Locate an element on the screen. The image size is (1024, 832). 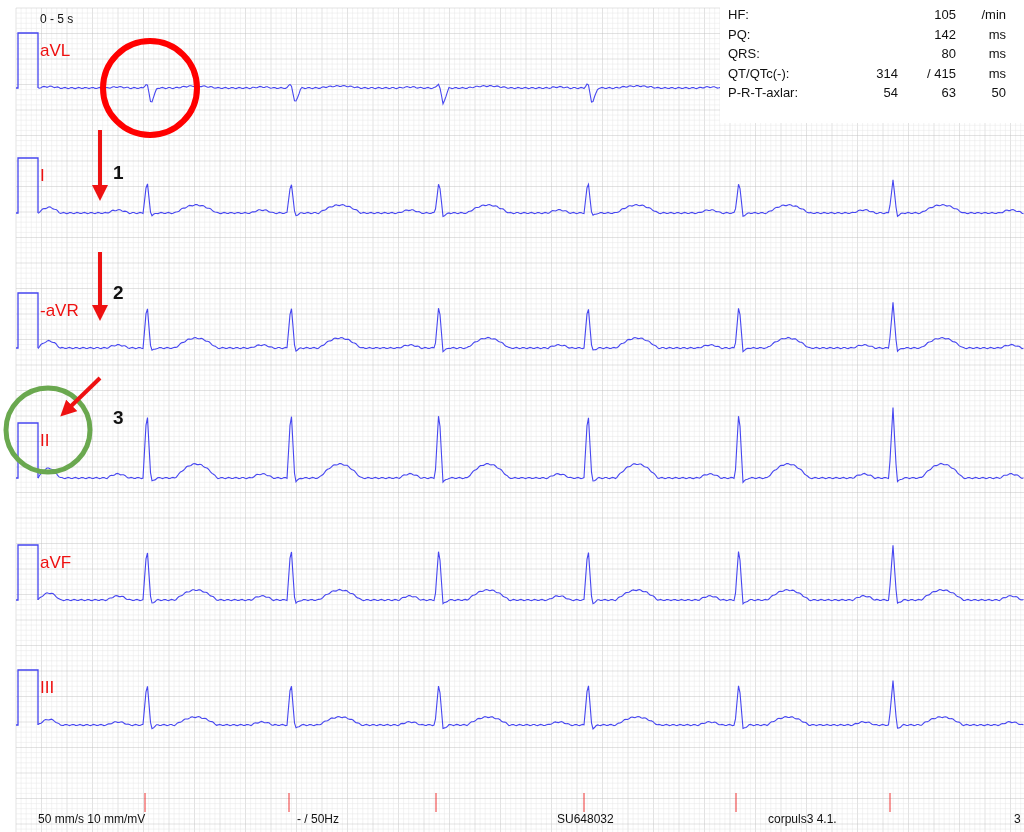
lead-label: aVL is located at coordinates (55, 50).